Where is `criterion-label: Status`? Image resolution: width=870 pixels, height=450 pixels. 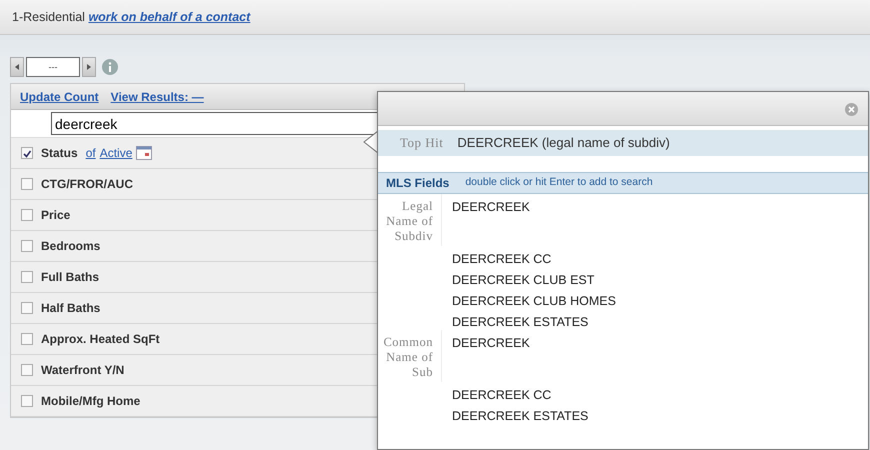 criterion-label: Status is located at coordinates (59, 153).